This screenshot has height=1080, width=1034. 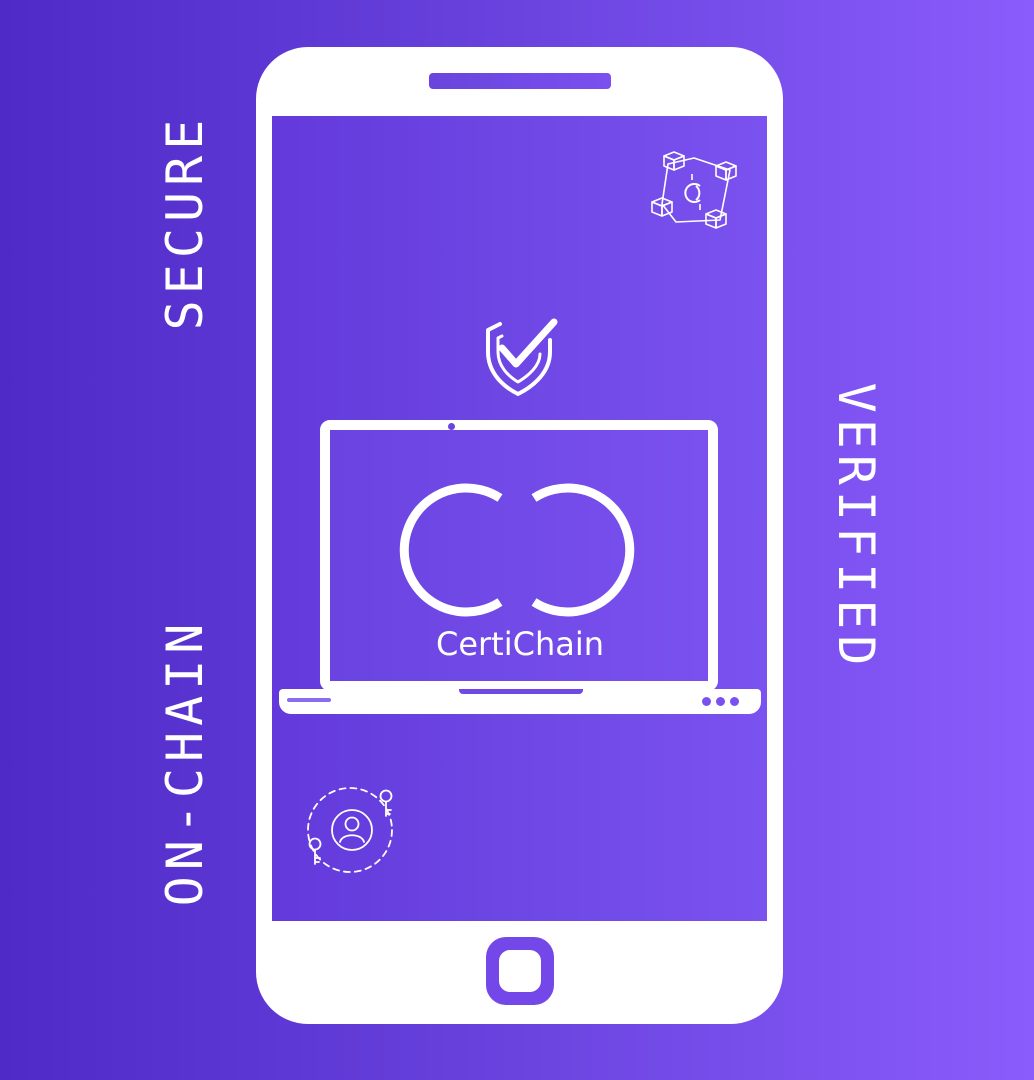 I want to click on user-keys-icon, so click(x=350, y=830).